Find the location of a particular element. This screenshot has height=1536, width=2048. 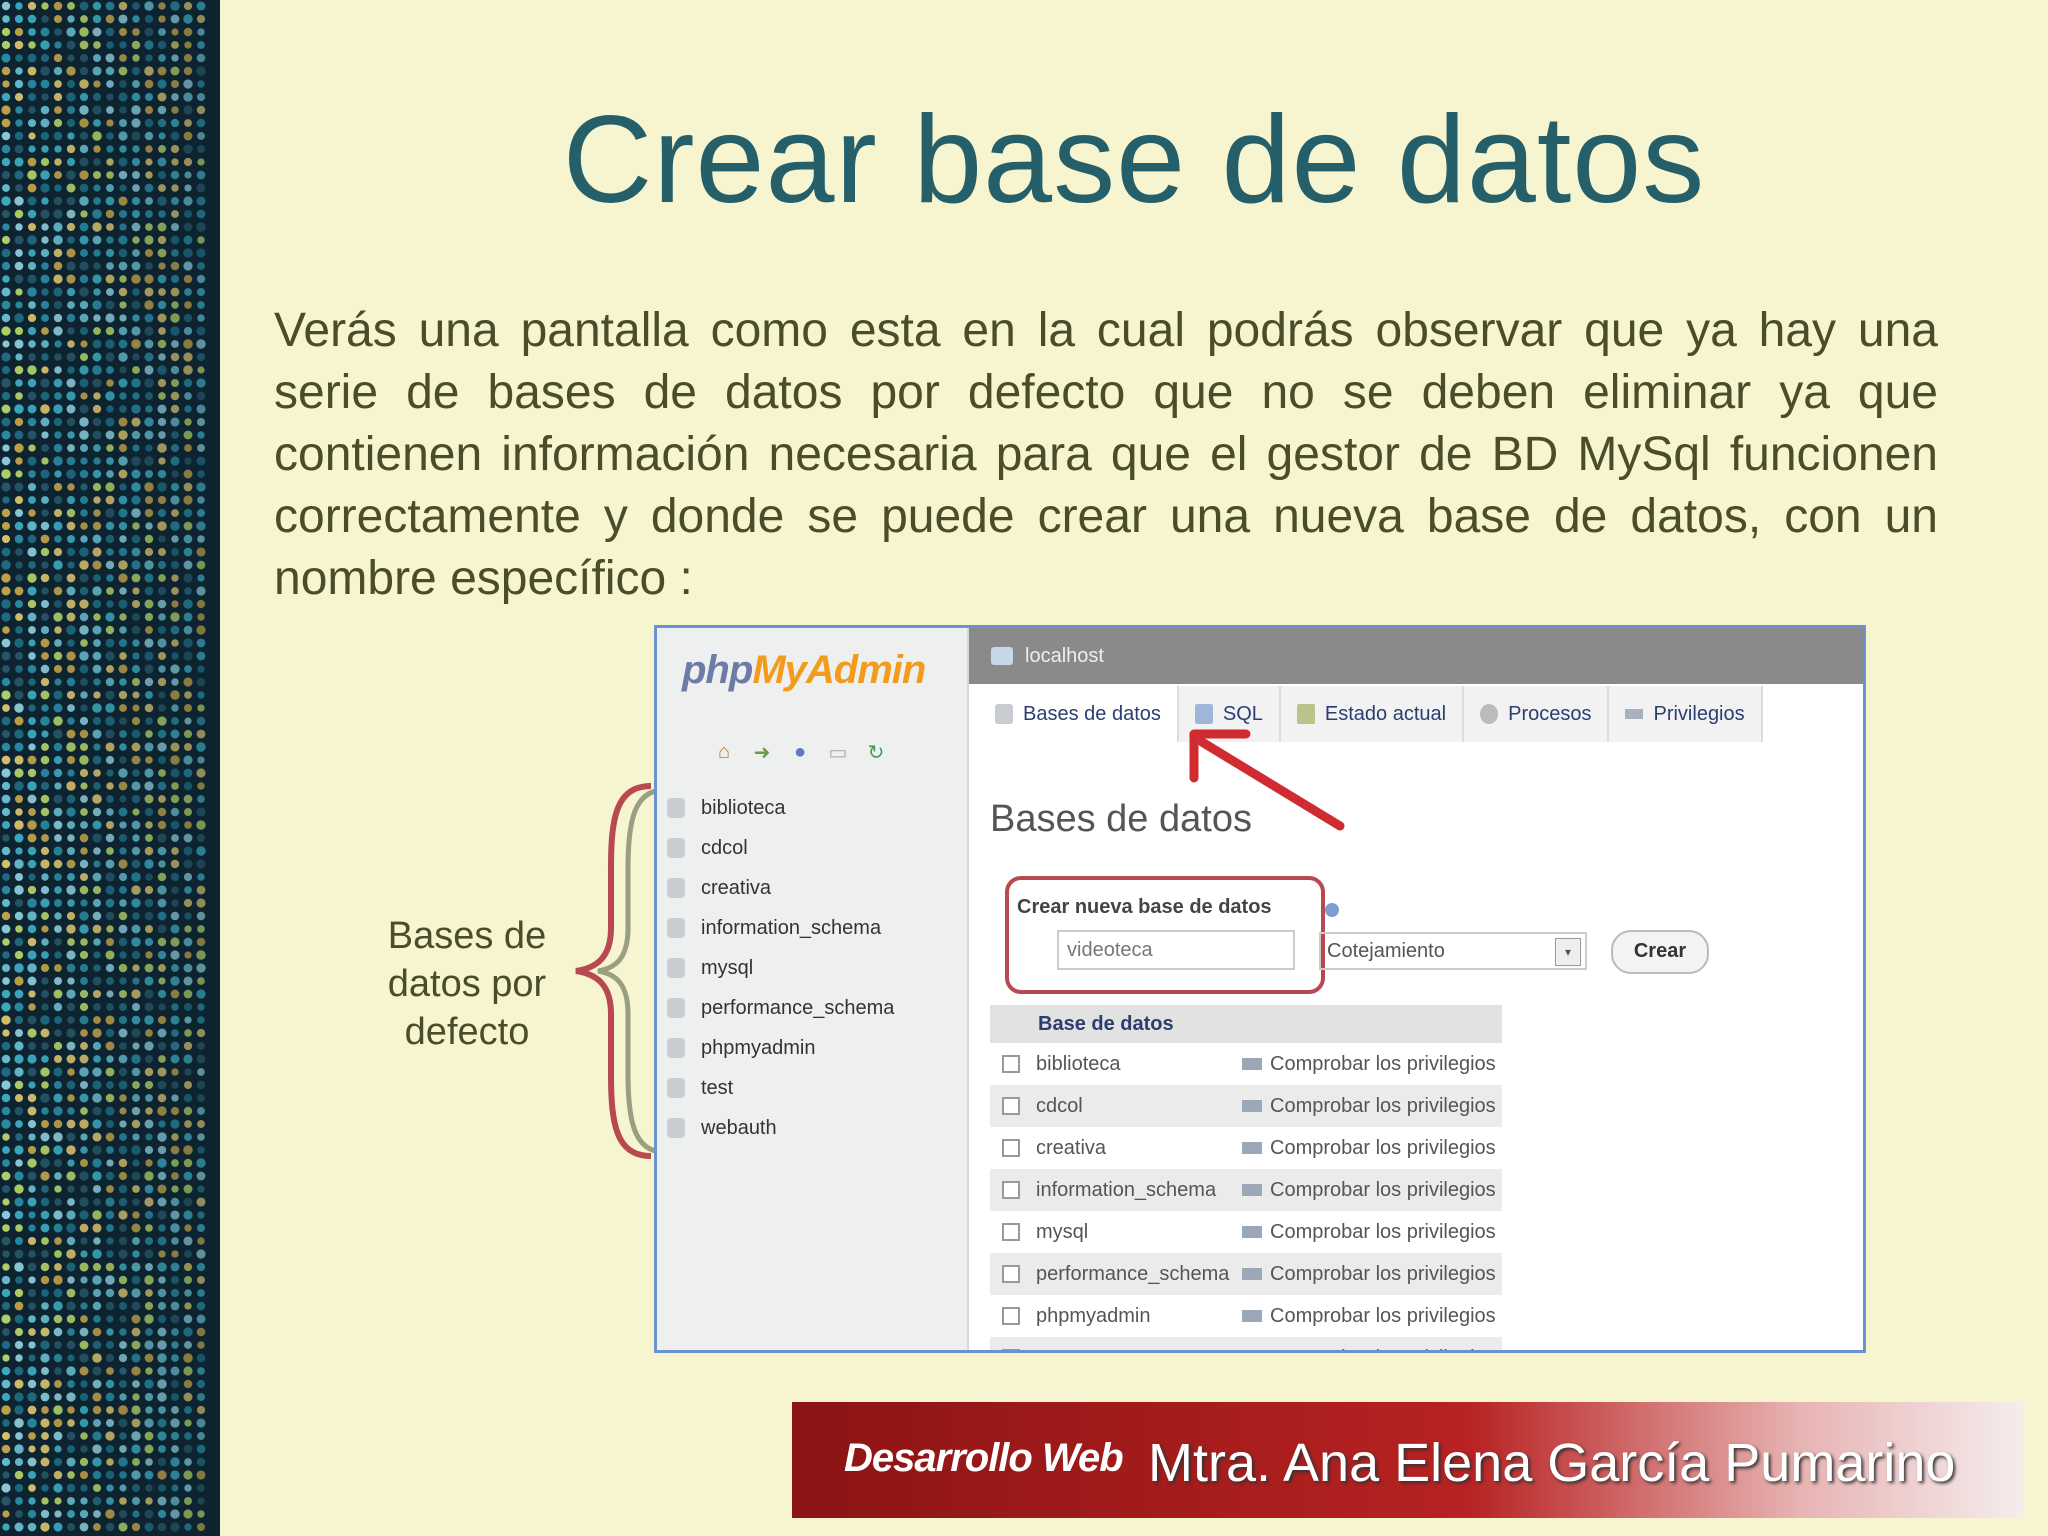

database-name-link: test is located at coordinates (1139, 1349).